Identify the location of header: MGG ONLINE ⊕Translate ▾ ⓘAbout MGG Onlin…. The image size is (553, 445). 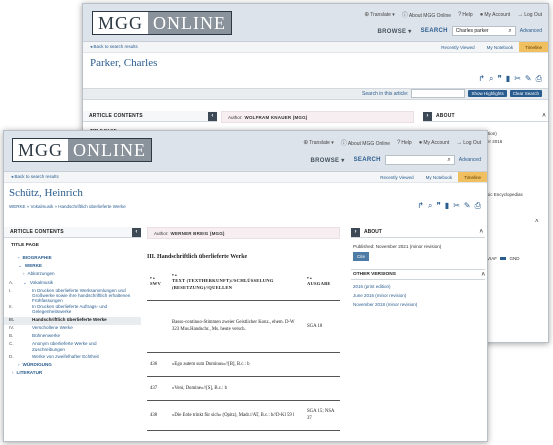
(315, 23).